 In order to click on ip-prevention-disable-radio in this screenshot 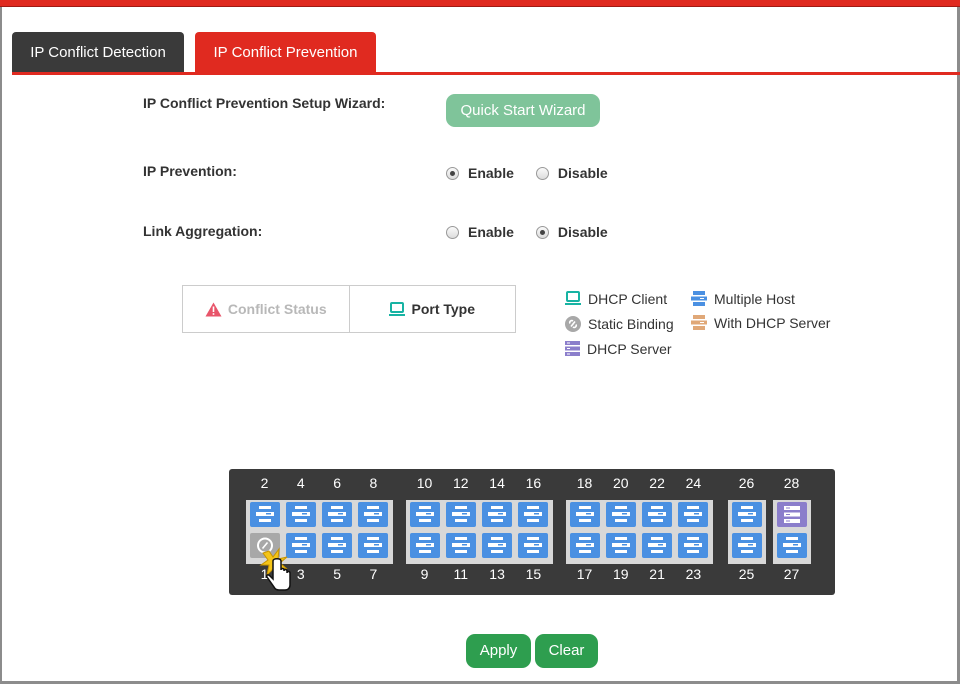, I will do `click(542, 173)`.